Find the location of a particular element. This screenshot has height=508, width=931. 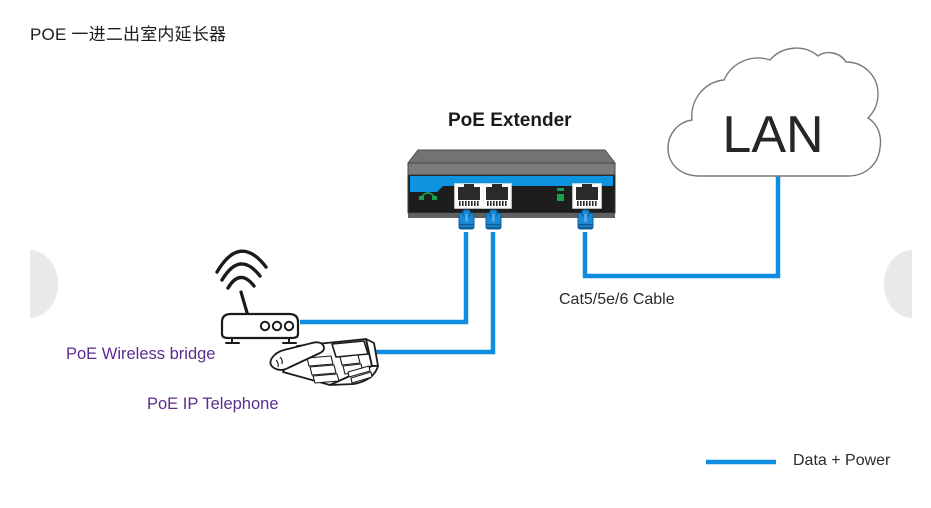

led-indicator-bottom is located at coordinates (560, 197).